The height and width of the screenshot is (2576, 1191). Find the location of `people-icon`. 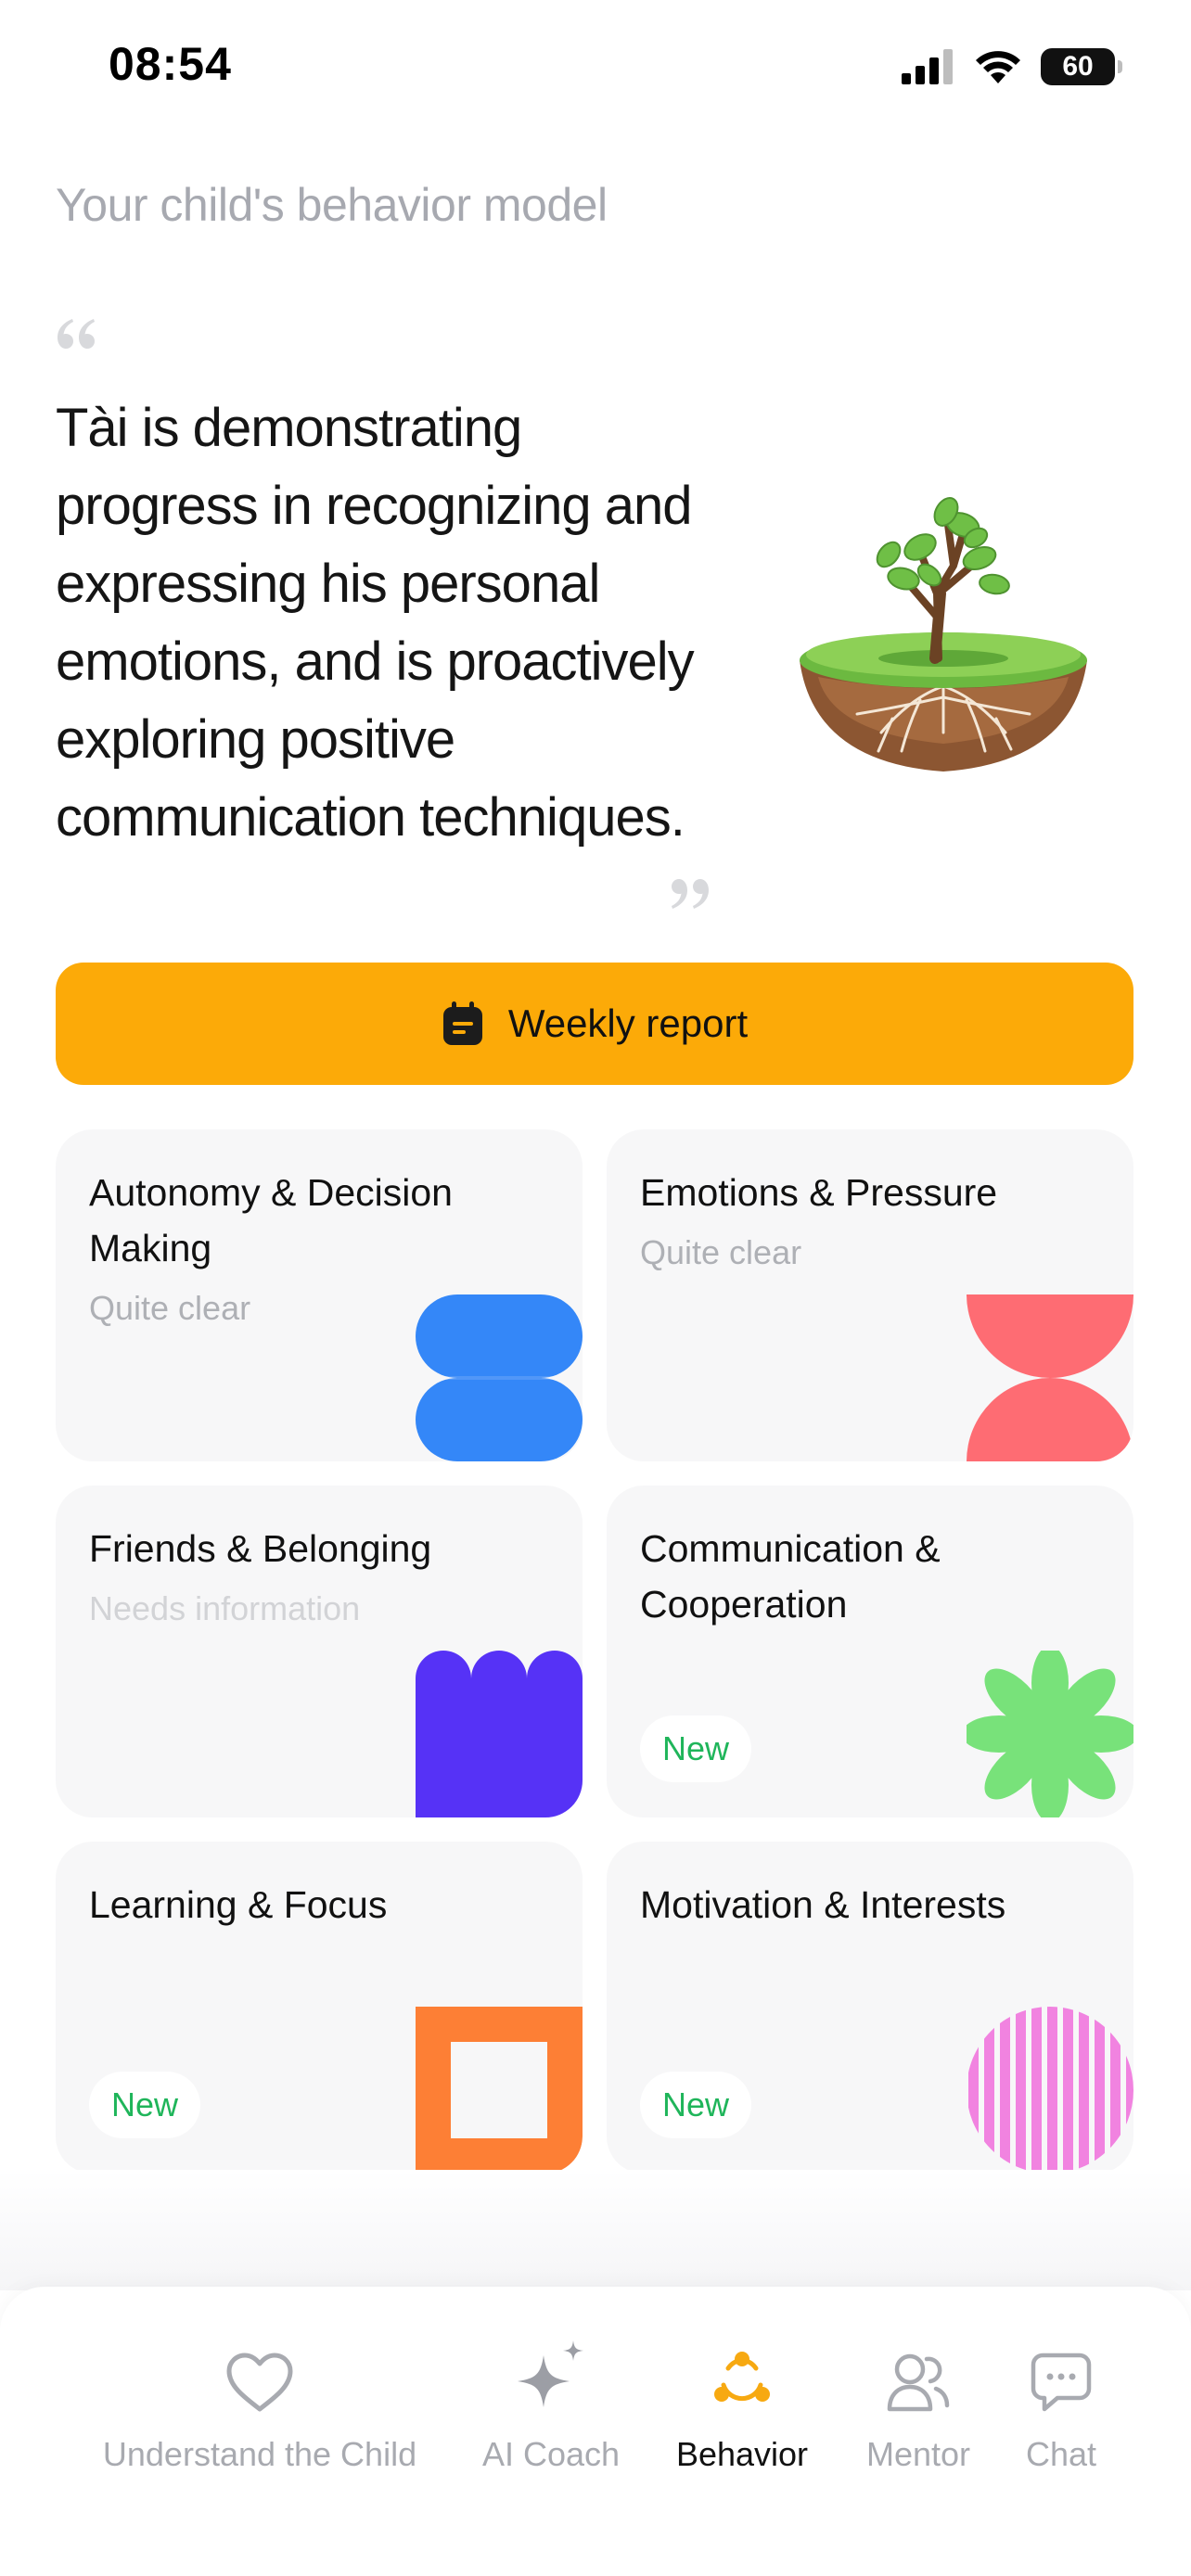

people-icon is located at coordinates (918, 2382).